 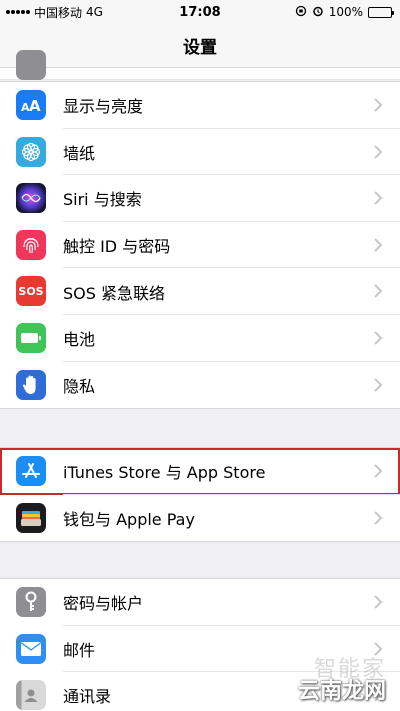 I want to click on wallet-icon, so click(x=31, y=517).